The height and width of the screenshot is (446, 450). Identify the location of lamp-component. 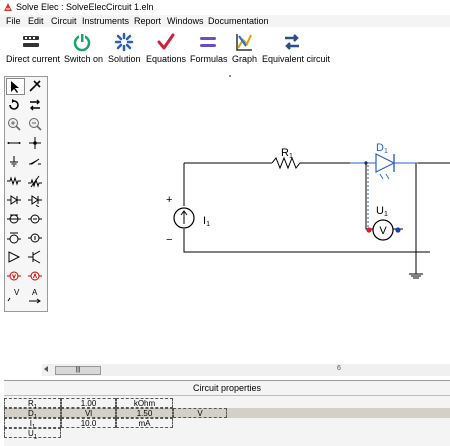
(15, 219).